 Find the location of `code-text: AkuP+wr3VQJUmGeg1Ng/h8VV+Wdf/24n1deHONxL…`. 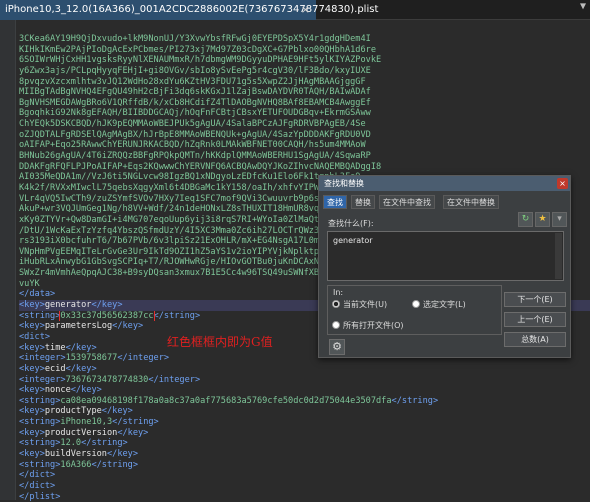

code-text: AkuP+wr3VQJUmGeg1Ng/h8VV+Wdf/24n1deHONxL… is located at coordinates (177, 209).